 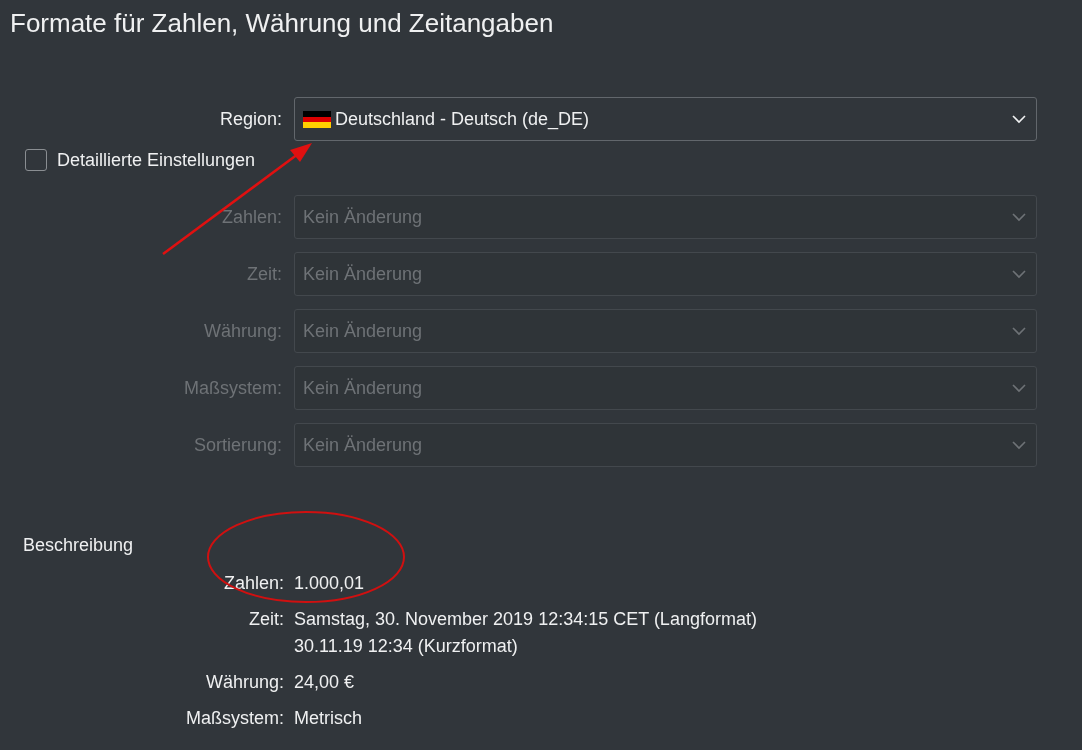 What do you see at coordinates (242, 331) in the screenshot?
I see `field-label: Währung:` at bounding box center [242, 331].